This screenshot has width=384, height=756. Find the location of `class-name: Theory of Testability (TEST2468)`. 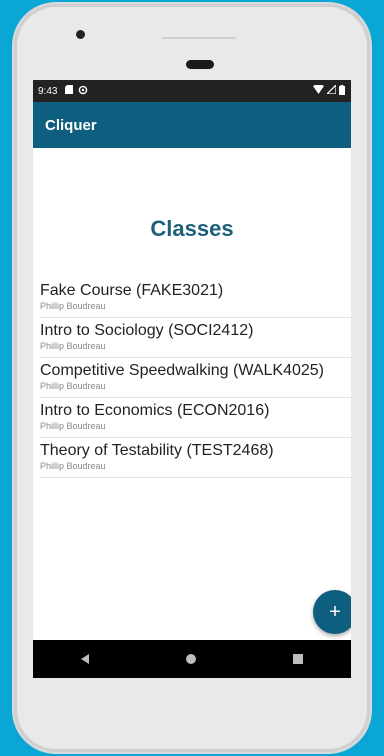

class-name: Theory of Testability (TEST2468) is located at coordinates (157, 450).